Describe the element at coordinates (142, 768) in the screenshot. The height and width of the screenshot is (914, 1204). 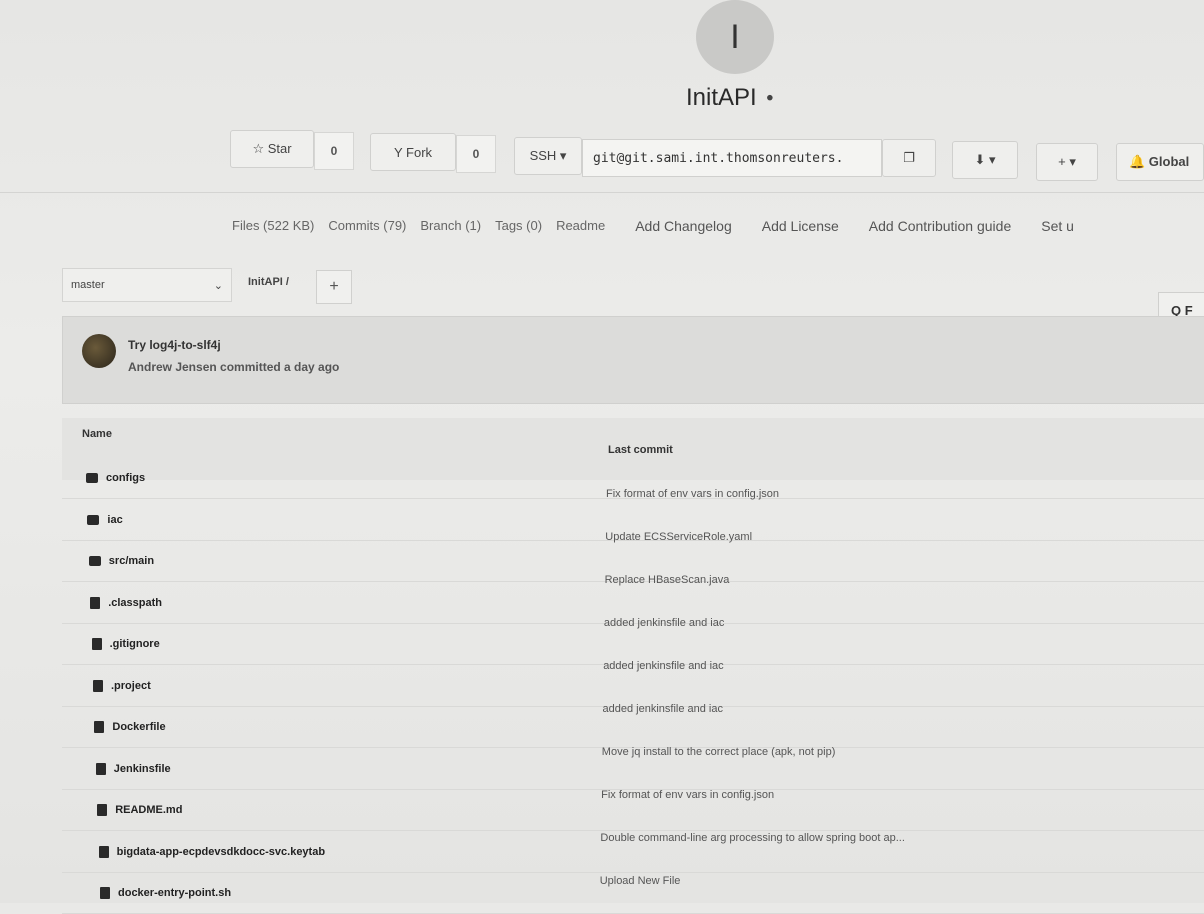
I see `file-name: Jenkinsfile` at that location.